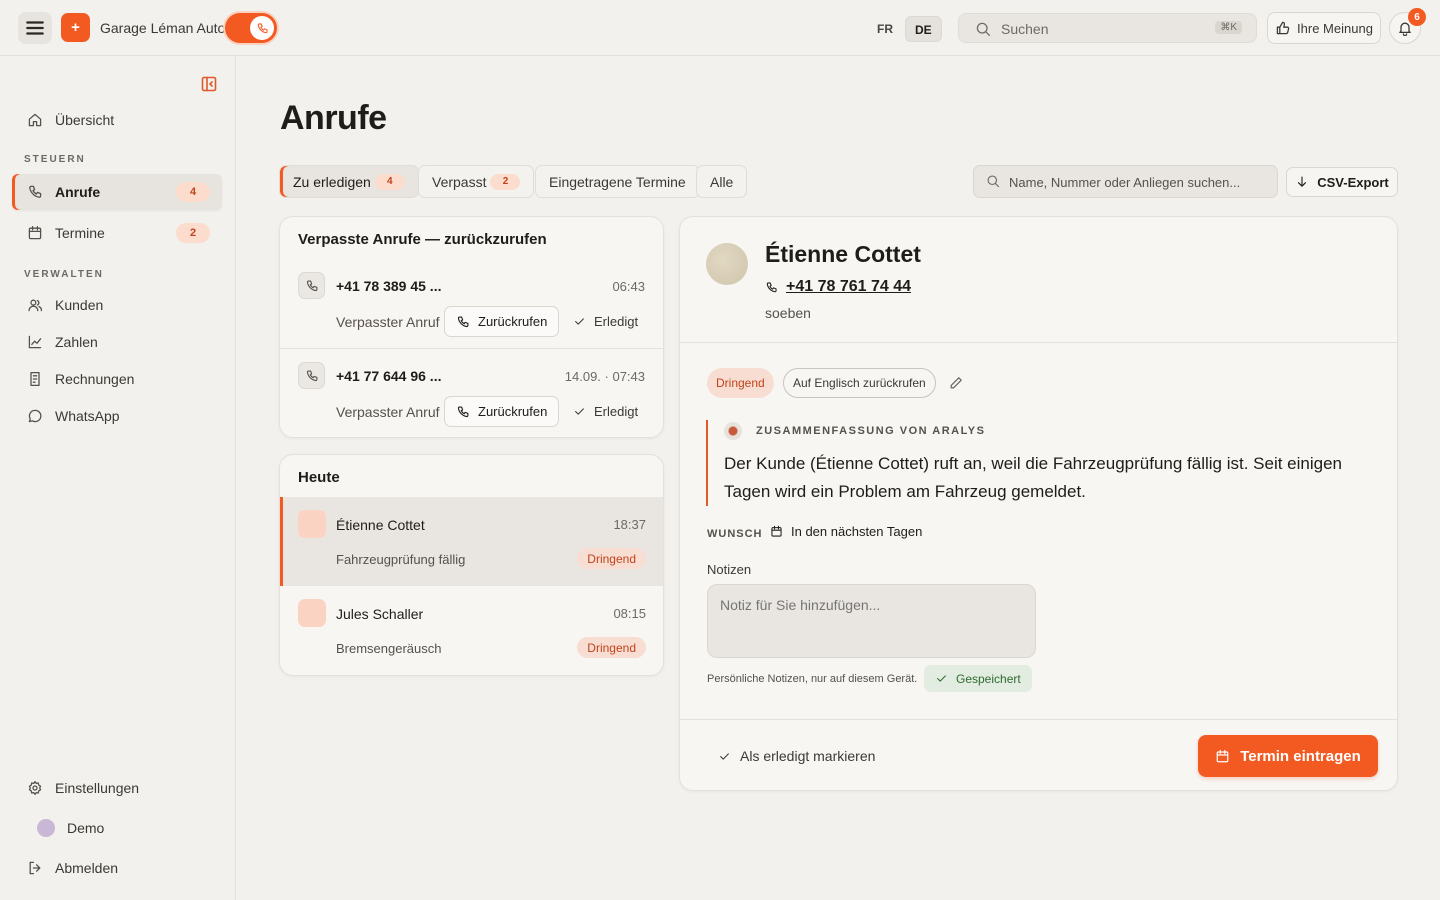 The image size is (1440, 900). What do you see at coordinates (79, 305) in the screenshot?
I see `sidebar-item-label: Kunden` at bounding box center [79, 305].